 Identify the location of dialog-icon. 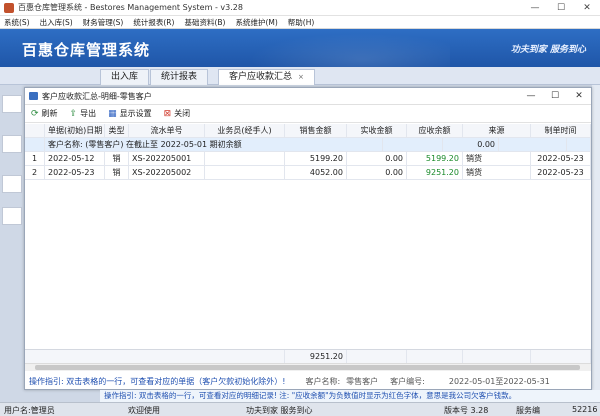
(33, 96).